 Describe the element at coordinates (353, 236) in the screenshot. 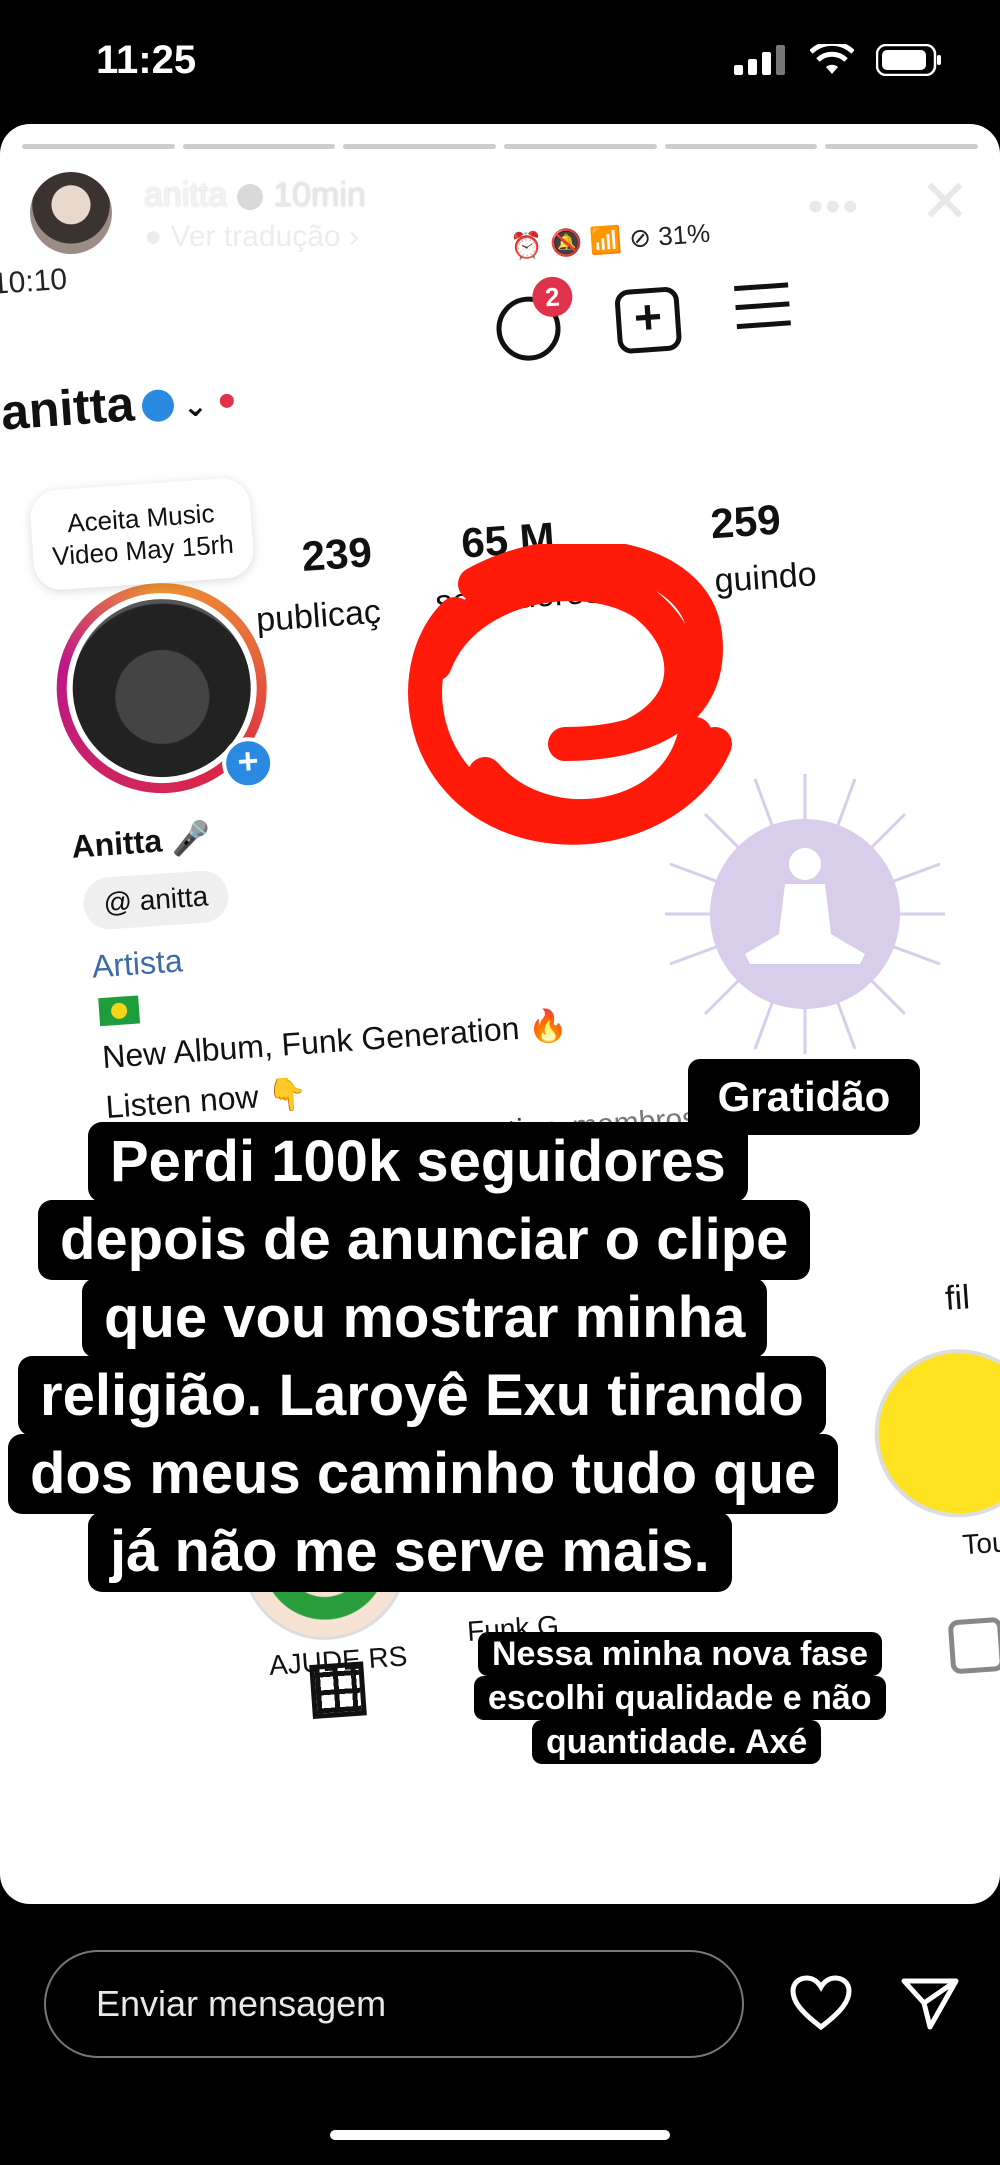

I see `chevron-right-icon: ›` at that location.